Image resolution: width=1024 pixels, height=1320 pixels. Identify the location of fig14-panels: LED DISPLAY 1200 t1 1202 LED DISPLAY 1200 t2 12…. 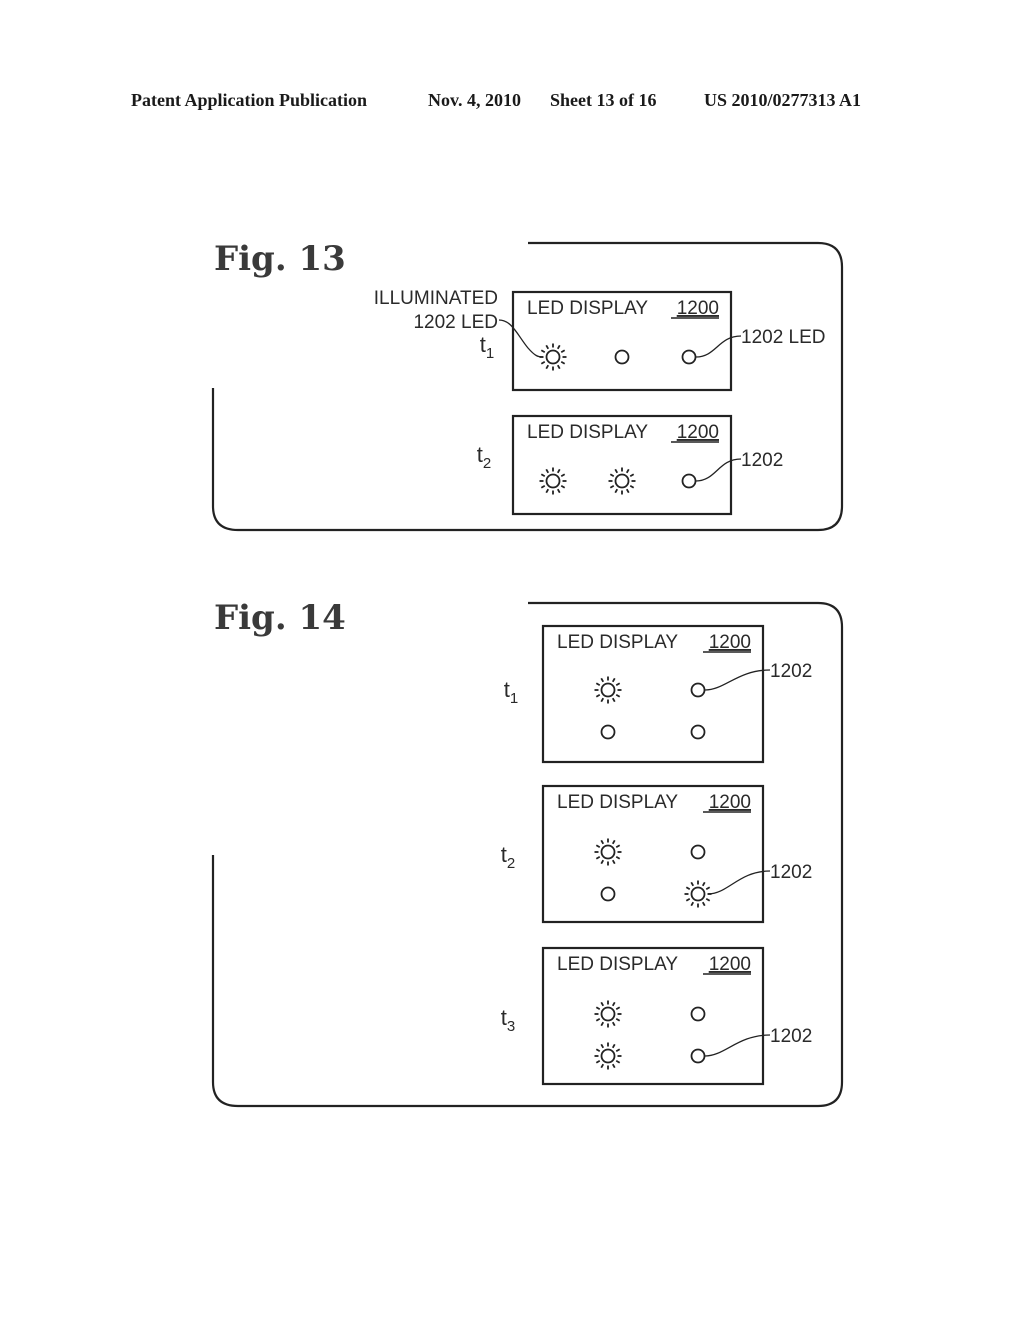
(656, 855).